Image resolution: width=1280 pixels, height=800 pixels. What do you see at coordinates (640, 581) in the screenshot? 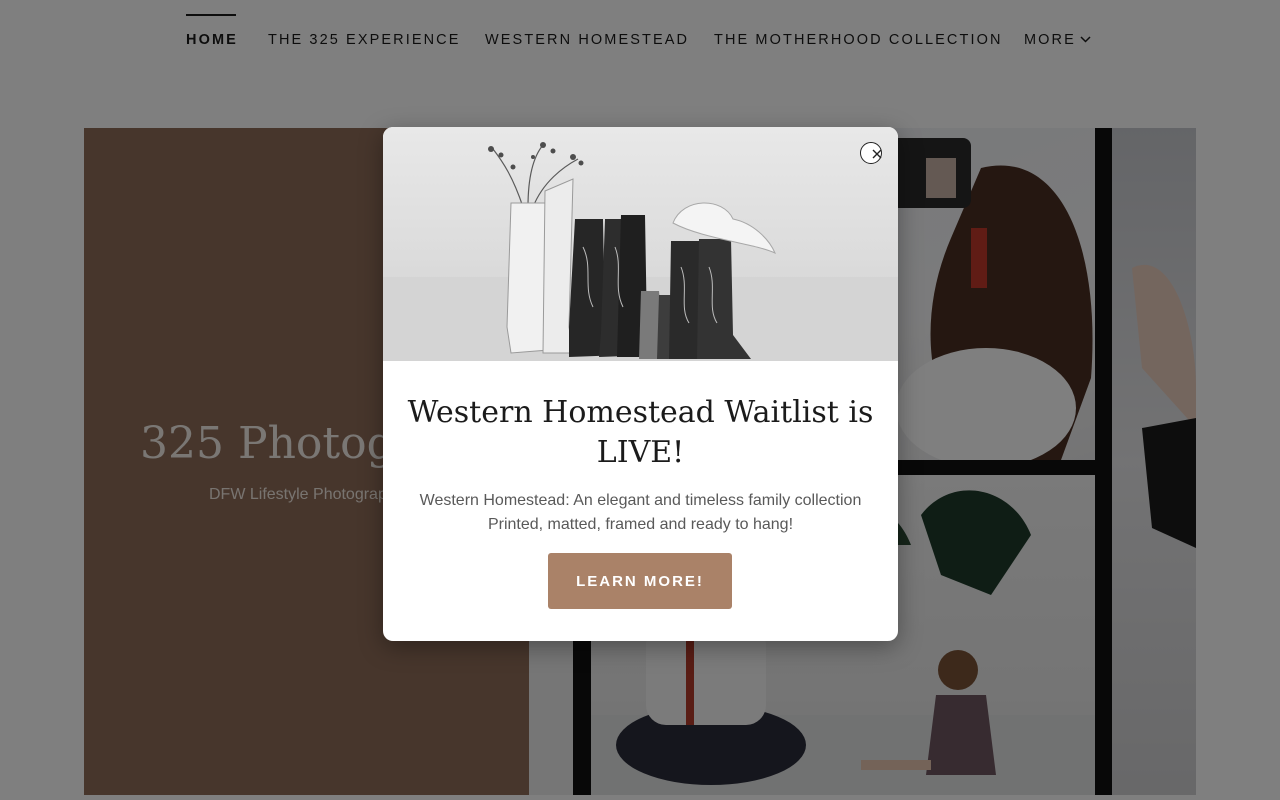
I see `learn-more-button: LEARN MORE!` at bounding box center [640, 581].